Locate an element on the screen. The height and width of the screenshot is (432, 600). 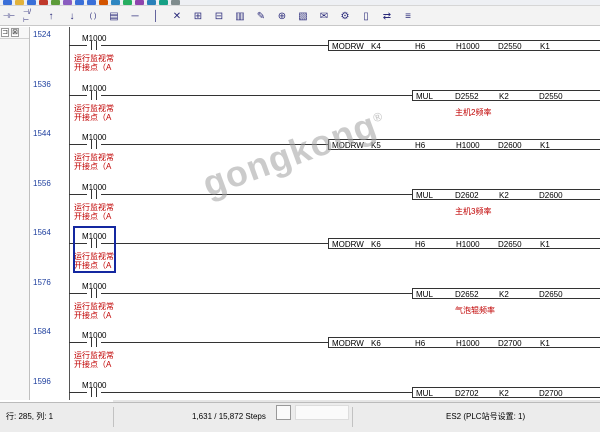
status-indicator-box is located at coordinates (283, 412).